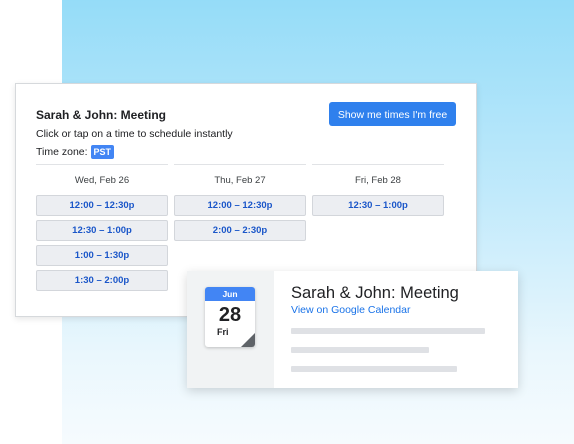 The height and width of the screenshot is (444, 574). Describe the element at coordinates (102, 255) in the screenshot. I see `time-slot: 1:00 – 1:30p` at that location.